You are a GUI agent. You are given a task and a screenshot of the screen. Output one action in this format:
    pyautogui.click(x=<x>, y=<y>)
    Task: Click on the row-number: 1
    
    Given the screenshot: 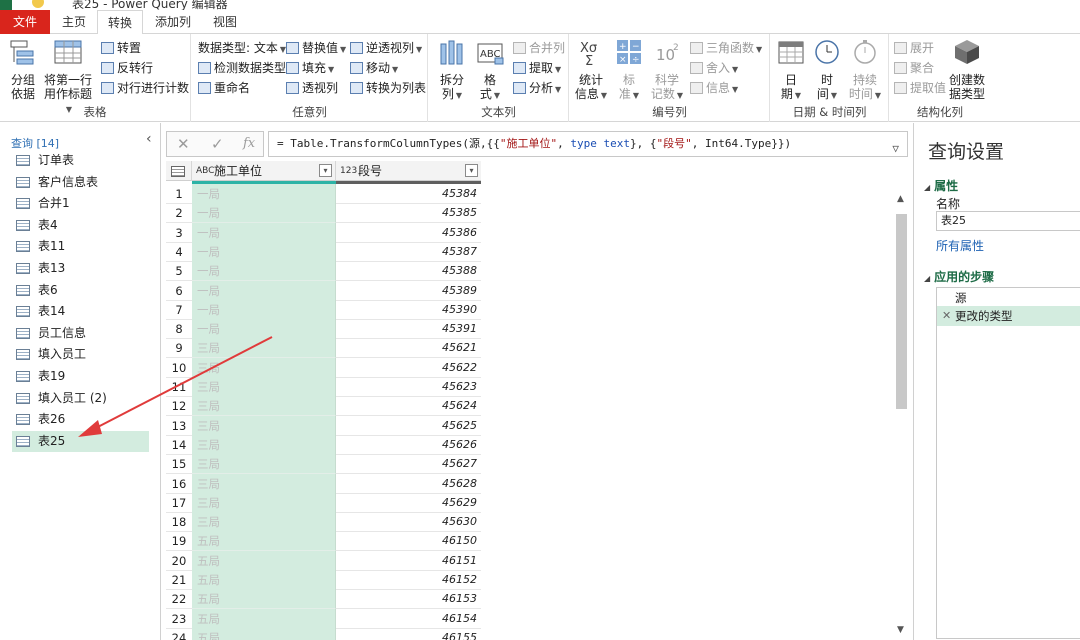 What is the action you would take?
    pyautogui.click(x=179, y=194)
    